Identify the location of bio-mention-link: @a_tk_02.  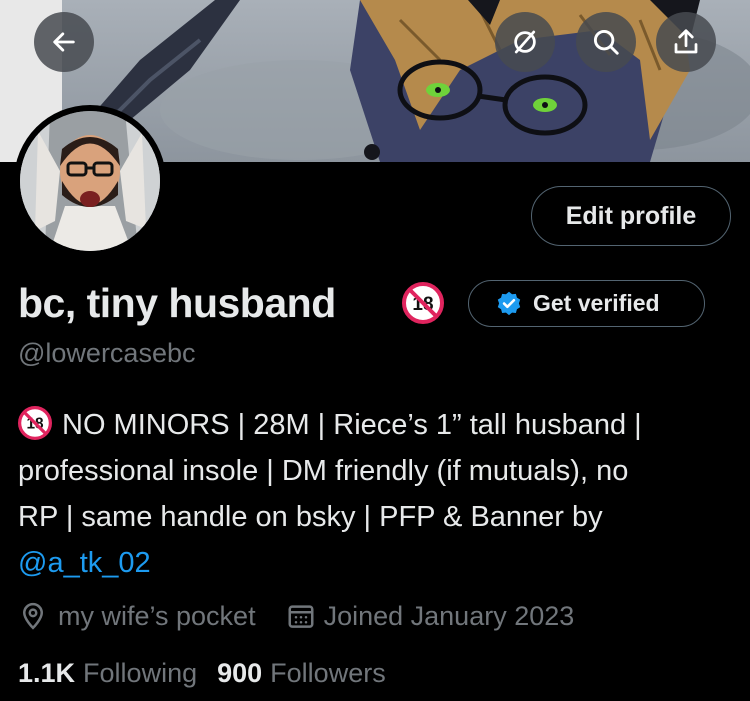
(84, 563).